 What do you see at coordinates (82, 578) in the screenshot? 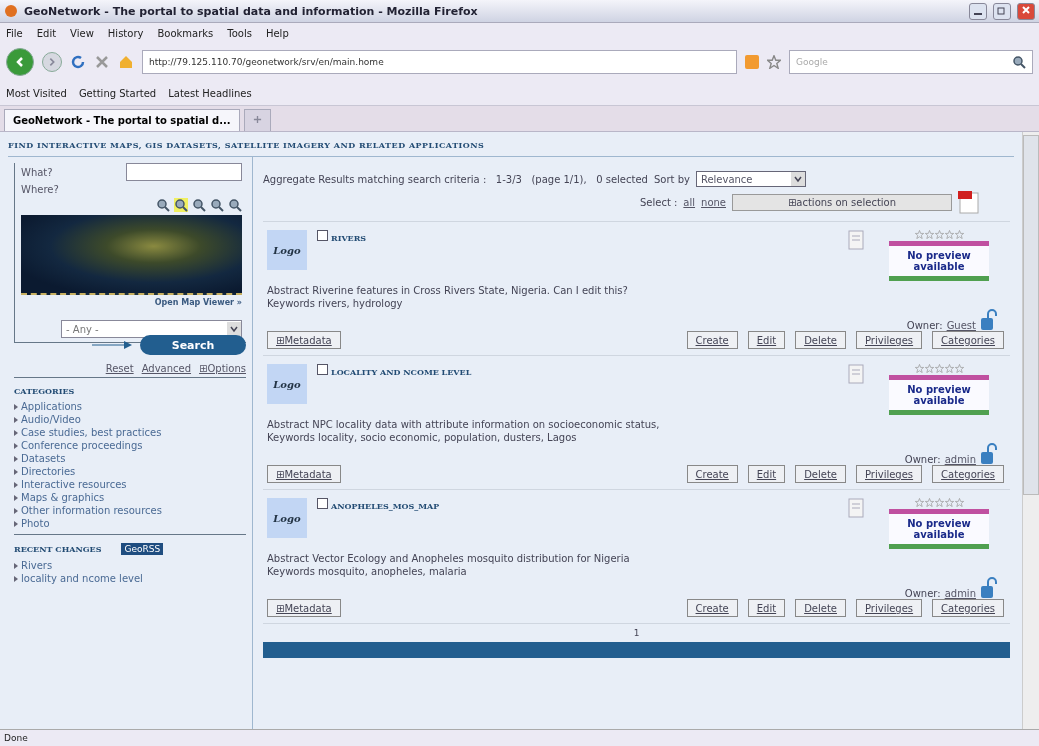
I see `recent-link: locality and ncome level` at bounding box center [82, 578].